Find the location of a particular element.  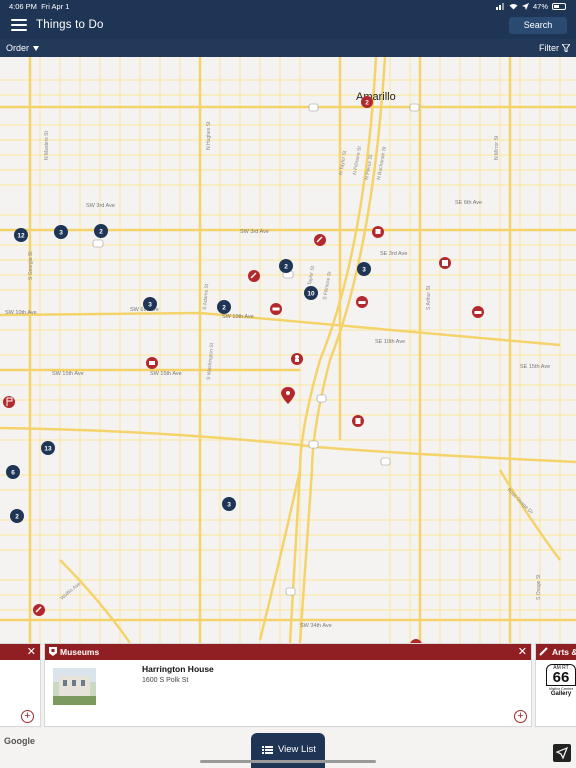

wifi-icon is located at coordinates (513, 6).